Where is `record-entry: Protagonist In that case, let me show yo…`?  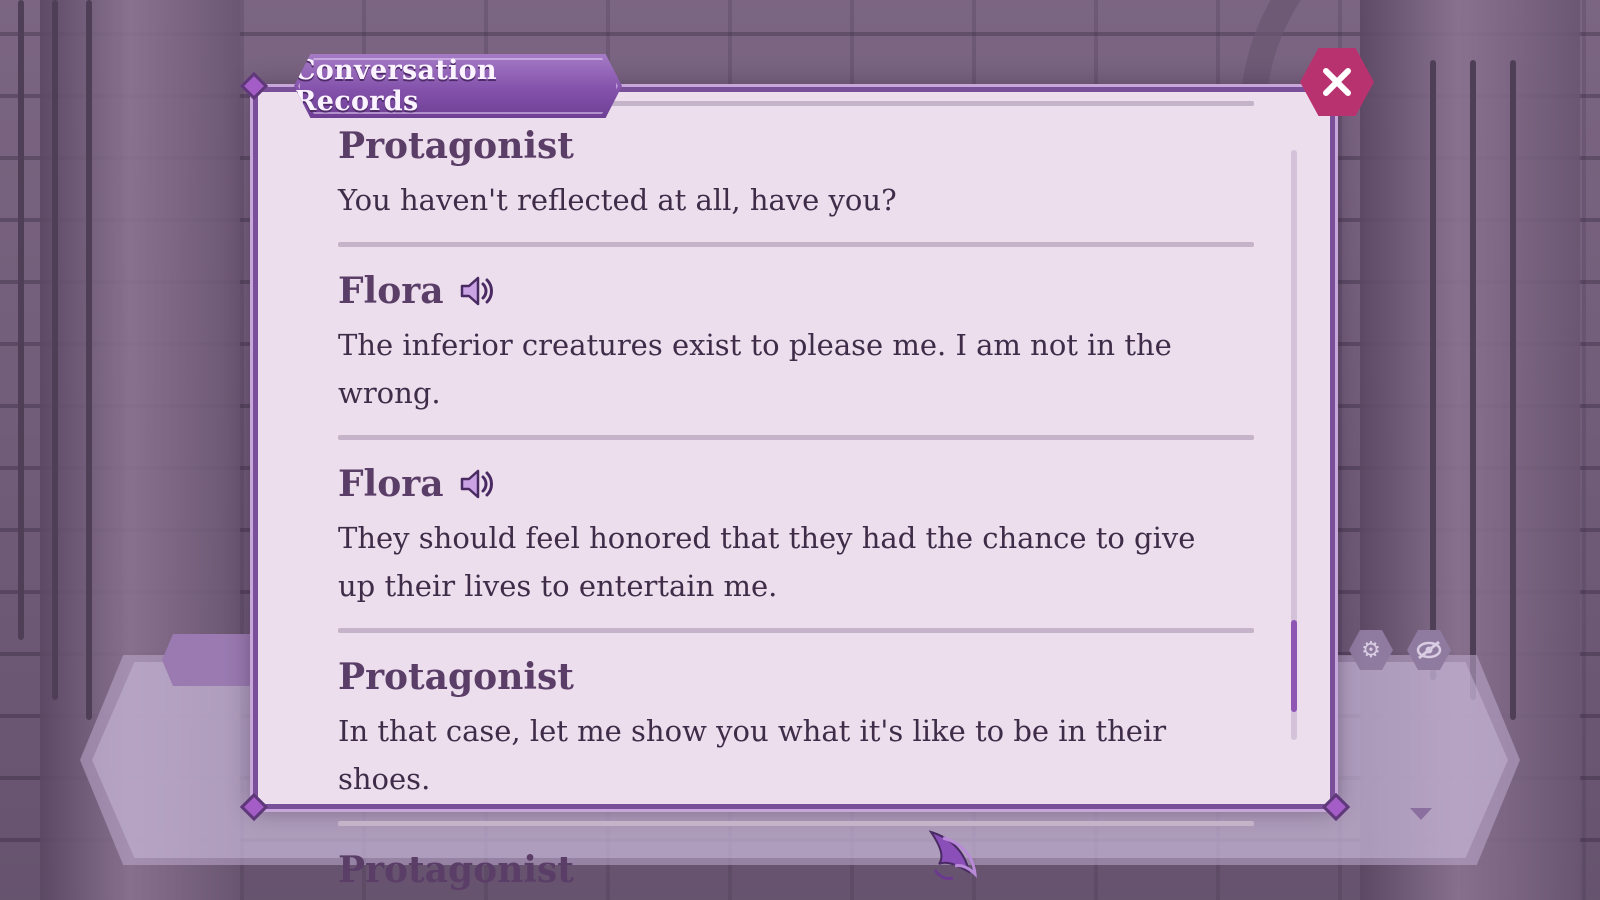
record-entry: Protagonist In that case, let me show yo… is located at coordinates (796, 738).